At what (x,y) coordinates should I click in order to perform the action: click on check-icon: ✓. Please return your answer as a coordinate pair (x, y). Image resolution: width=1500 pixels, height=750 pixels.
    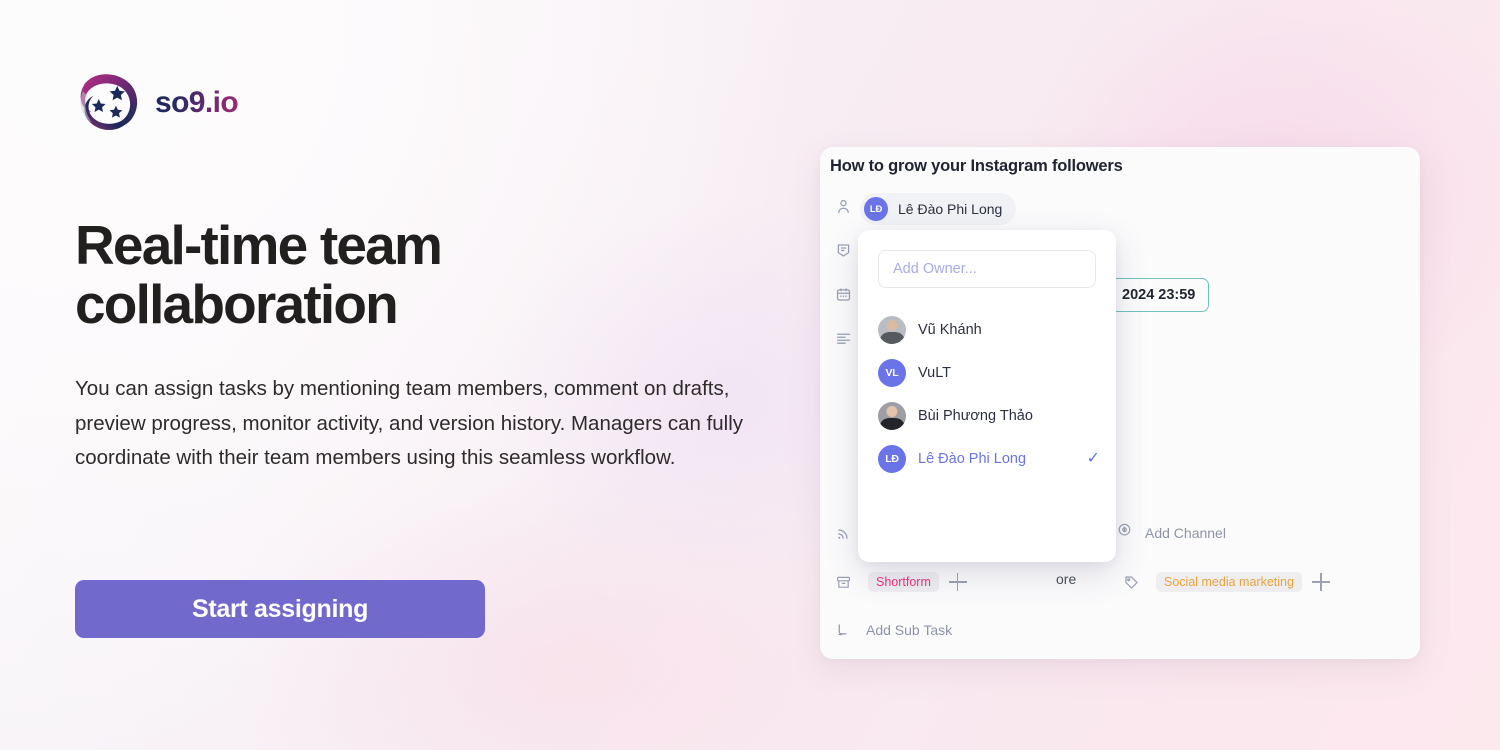
    Looking at the image, I should click on (1093, 458).